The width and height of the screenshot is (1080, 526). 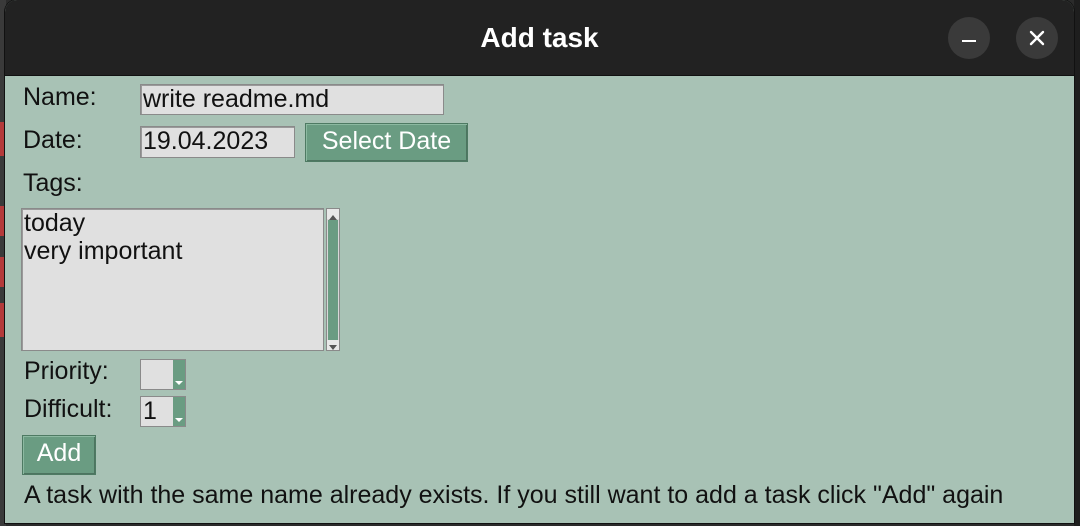 What do you see at coordinates (333, 214) in the screenshot?
I see `scroll-up-arrow` at bounding box center [333, 214].